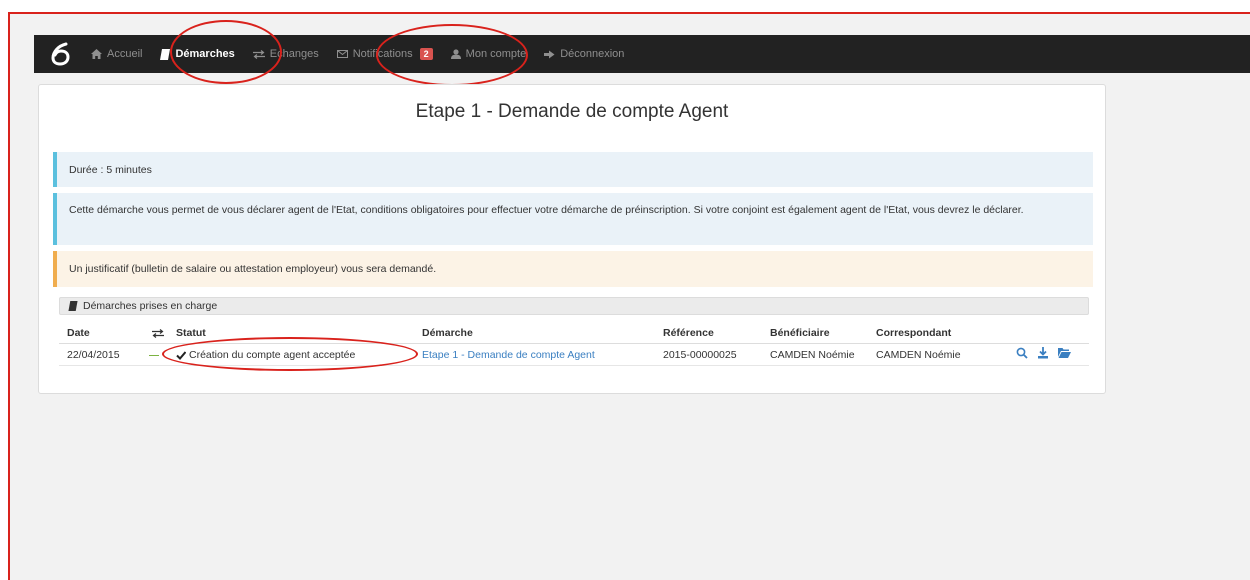 The width and height of the screenshot is (1250, 580). I want to click on duration-info: Durée : 5 minutes, so click(573, 169).